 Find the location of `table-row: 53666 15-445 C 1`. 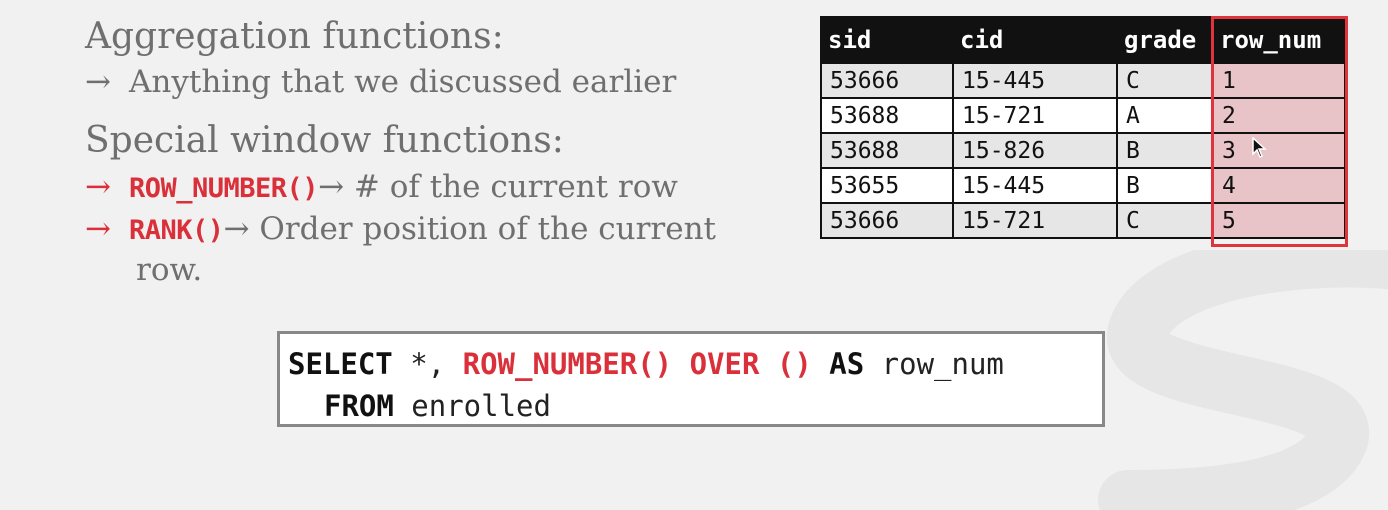

table-row: 53666 15-445 C 1 is located at coordinates (1083, 80).